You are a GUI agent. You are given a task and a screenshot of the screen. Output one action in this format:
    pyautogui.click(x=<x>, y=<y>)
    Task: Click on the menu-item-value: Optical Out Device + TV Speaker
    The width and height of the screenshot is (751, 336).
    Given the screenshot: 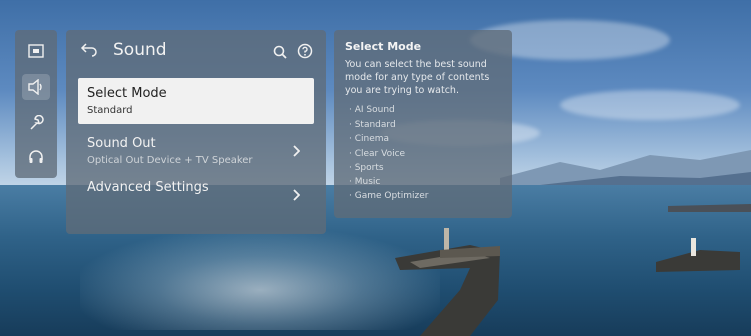 What is the action you would take?
    pyautogui.click(x=170, y=160)
    